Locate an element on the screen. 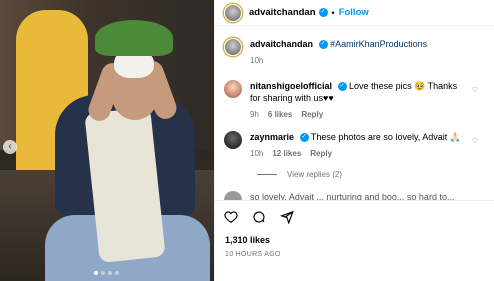  follow-button: Follow is located at coordinates (354, 12).